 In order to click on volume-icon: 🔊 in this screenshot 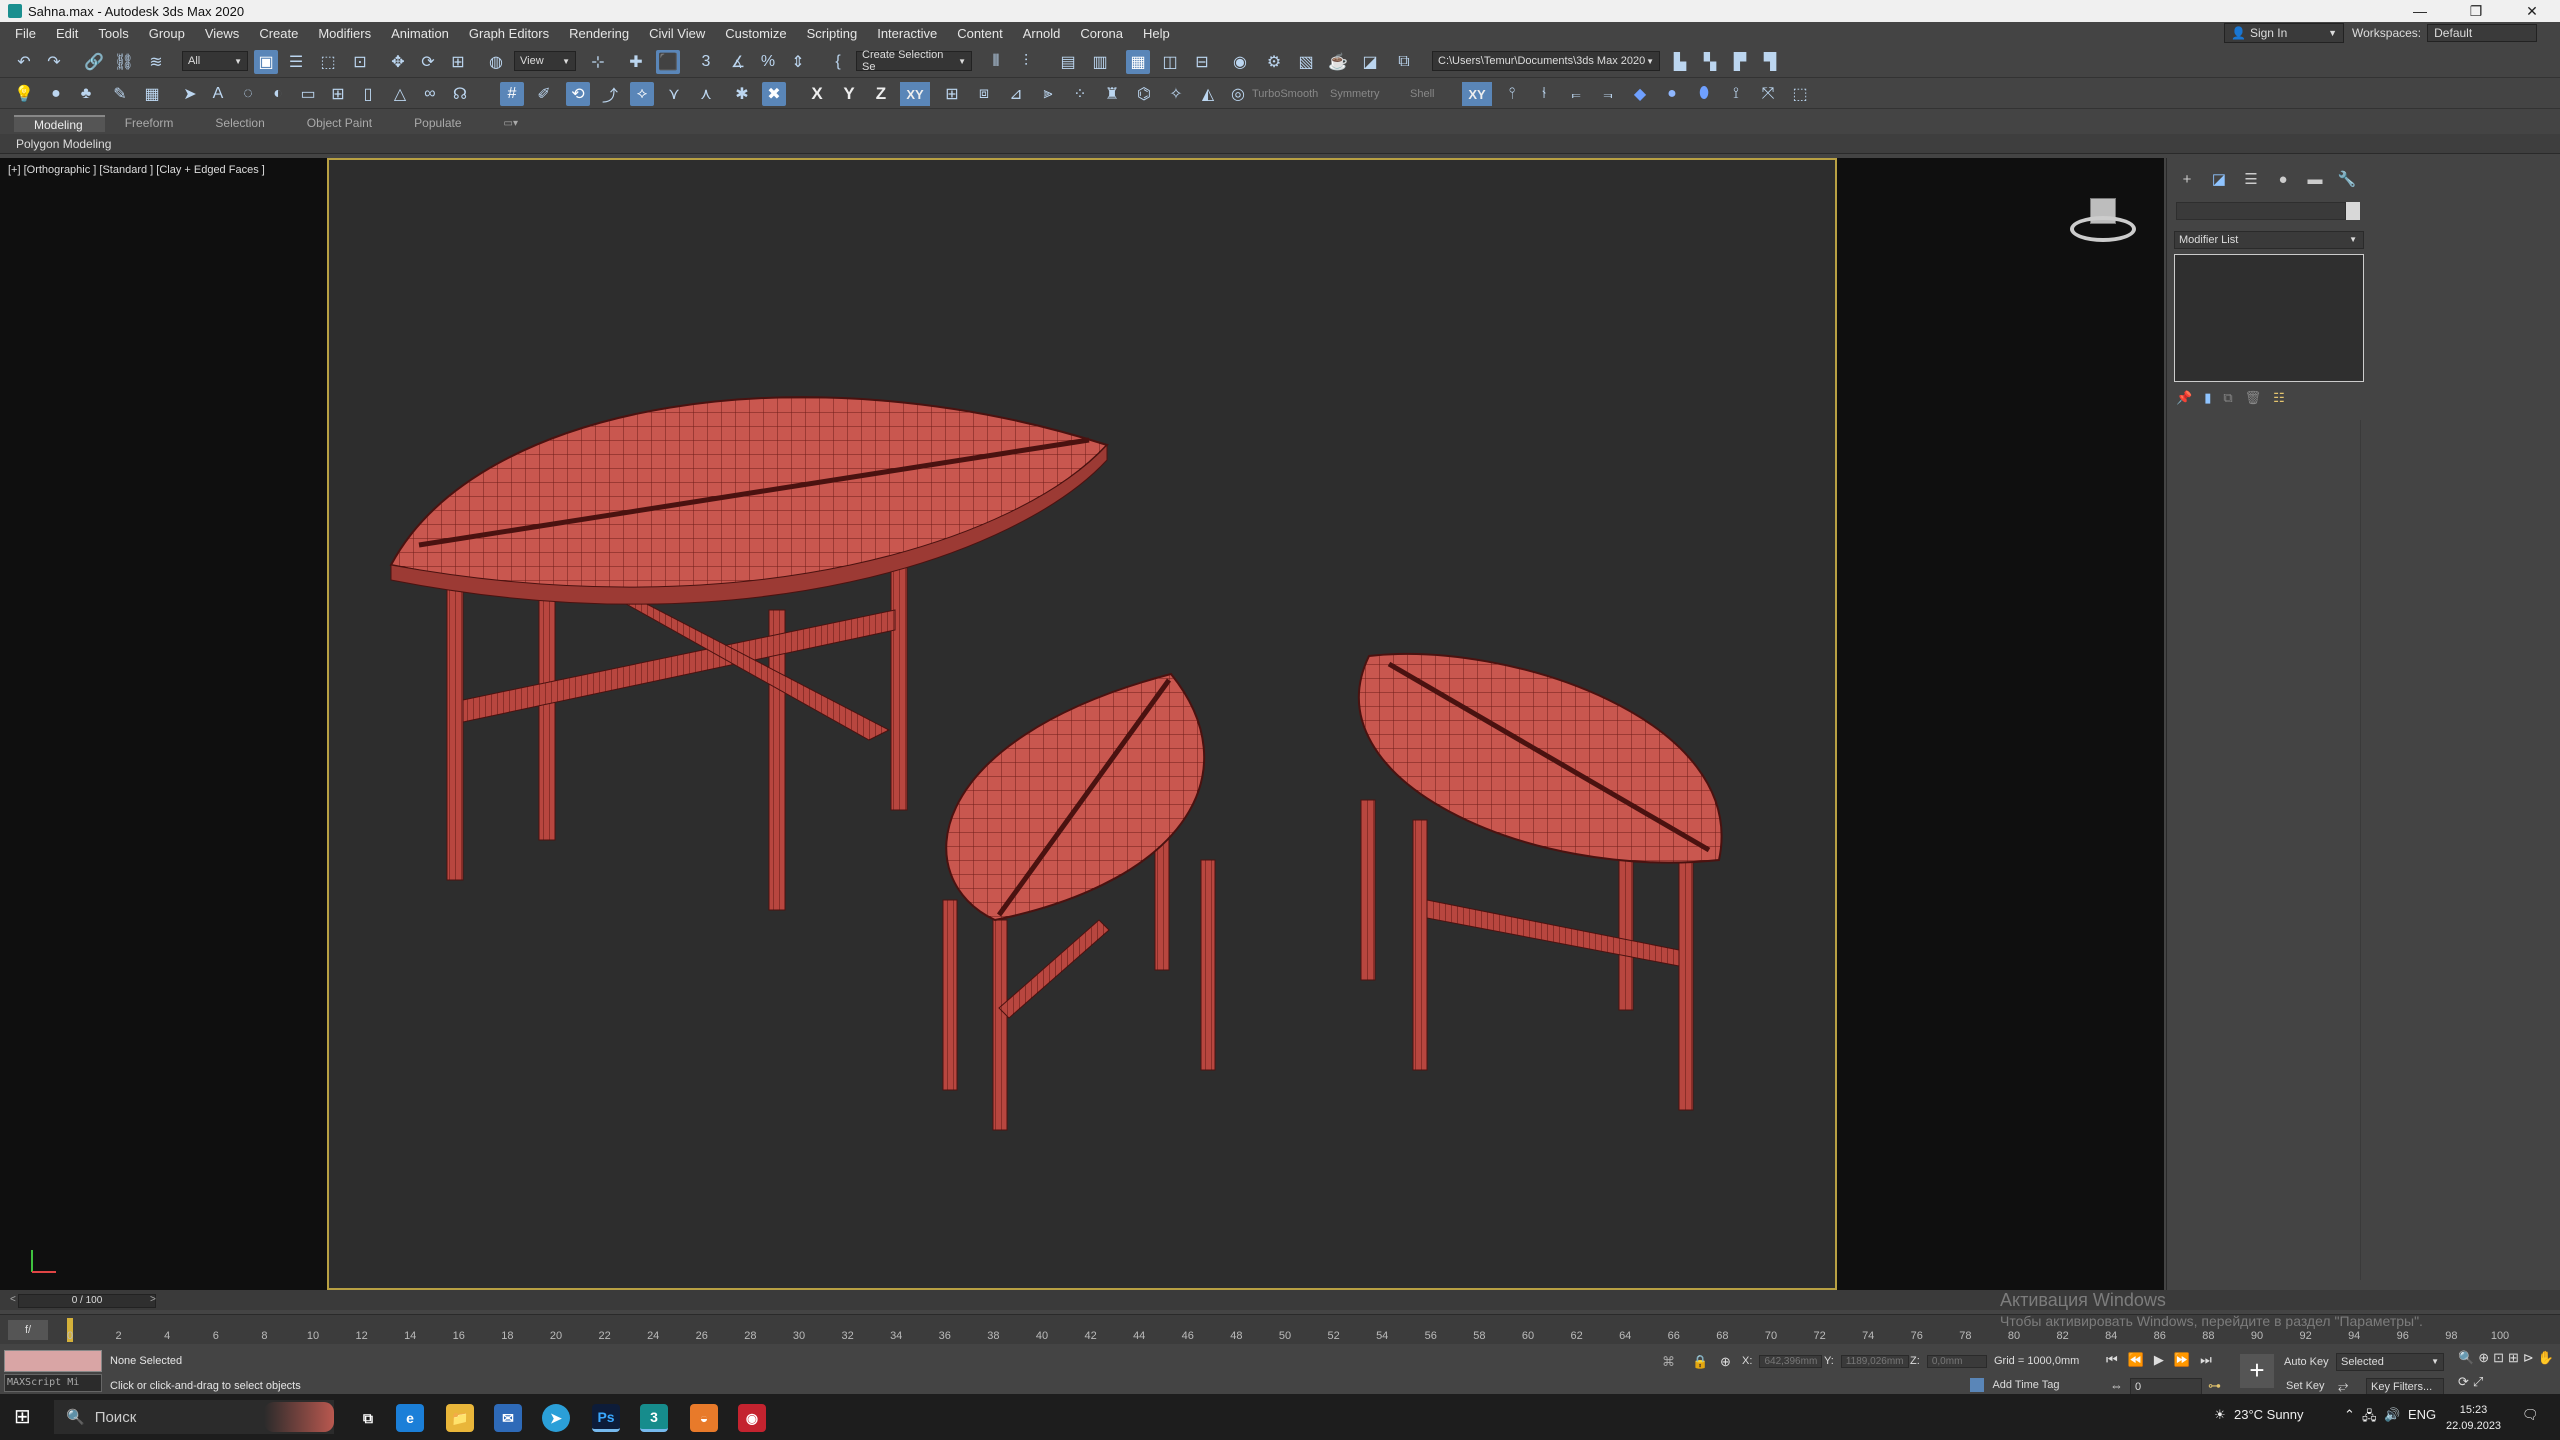, I will do `click(2392, 1415)`.